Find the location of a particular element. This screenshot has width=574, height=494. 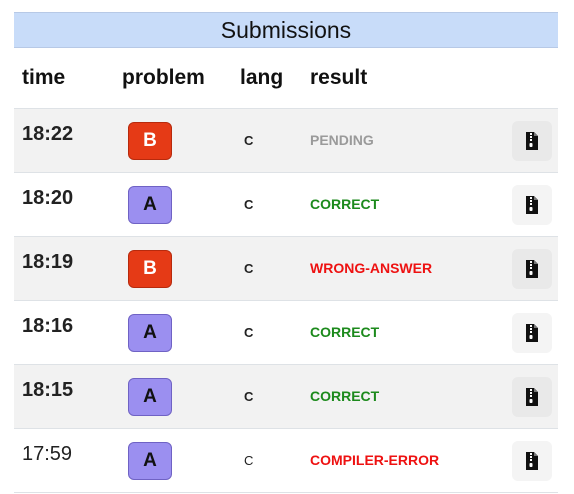

column-header-result: result is located at coordinates (339, 77).